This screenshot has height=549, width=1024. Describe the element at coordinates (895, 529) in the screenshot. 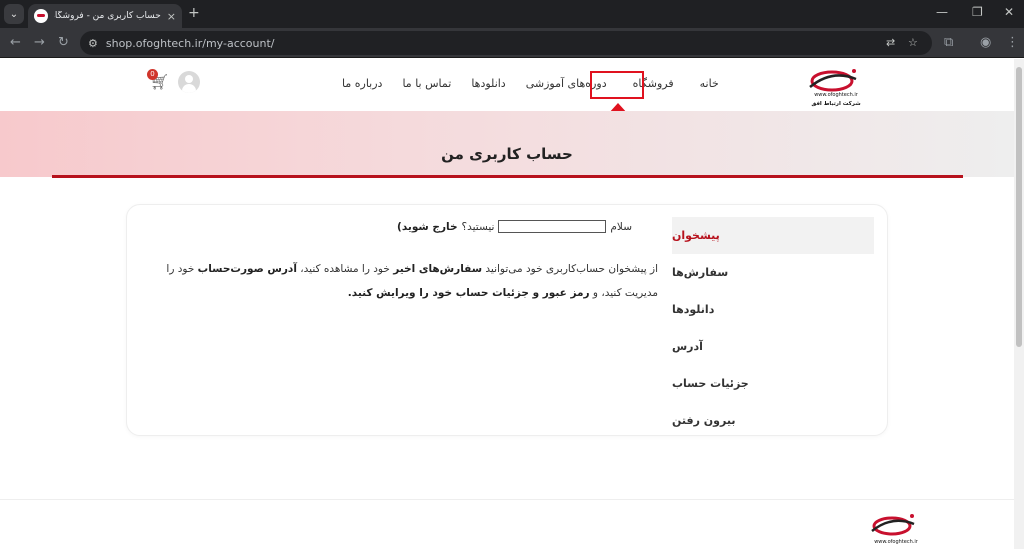

I see `footer-logo: www.ofoghtech.ir` at that location.